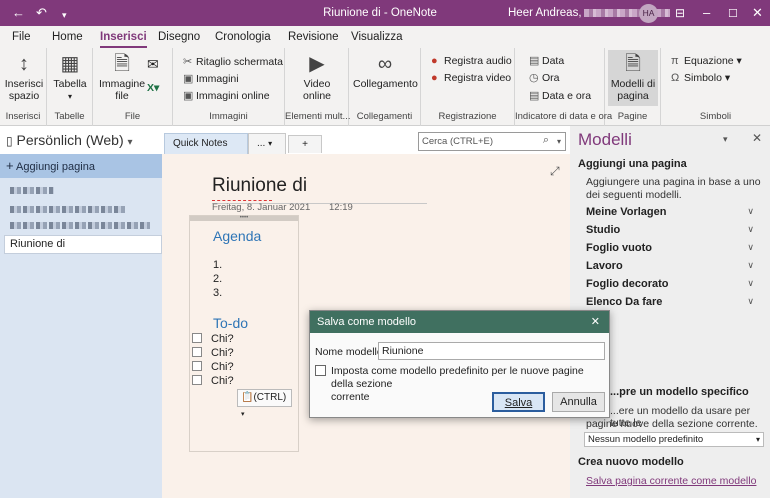 The height and width of the screenshot is (498, 770). What do you see at coordinates (478, 78) in the screenshot?
I see `record-video-label: Registra video` at bounding box center [478, 78].